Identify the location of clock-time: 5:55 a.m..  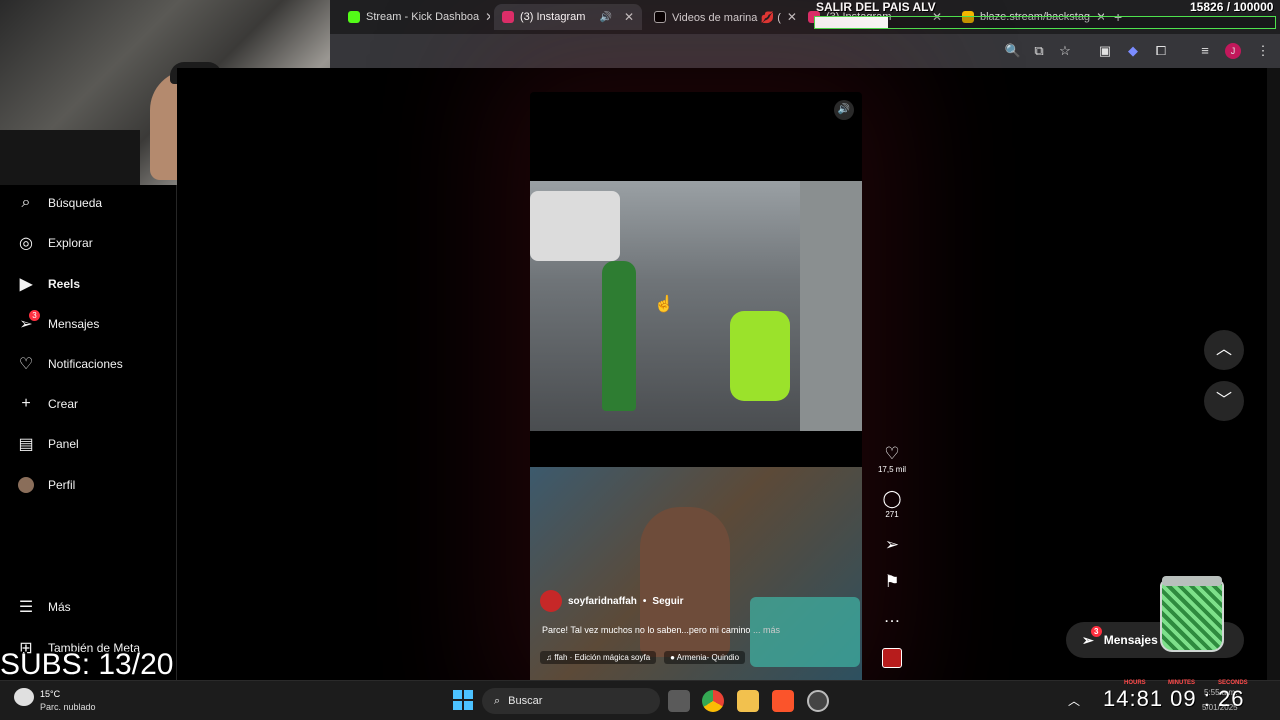
(1220, 692).